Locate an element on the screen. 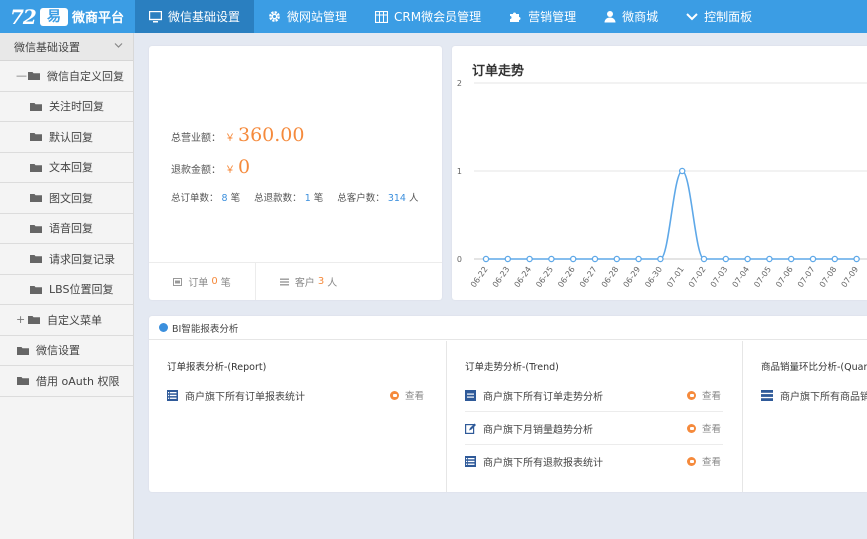 The height and width of the screenshot is (539, 867). bi-trend-item: 商户旗下月销量趋势分析 is located at coordinates (529, 428).